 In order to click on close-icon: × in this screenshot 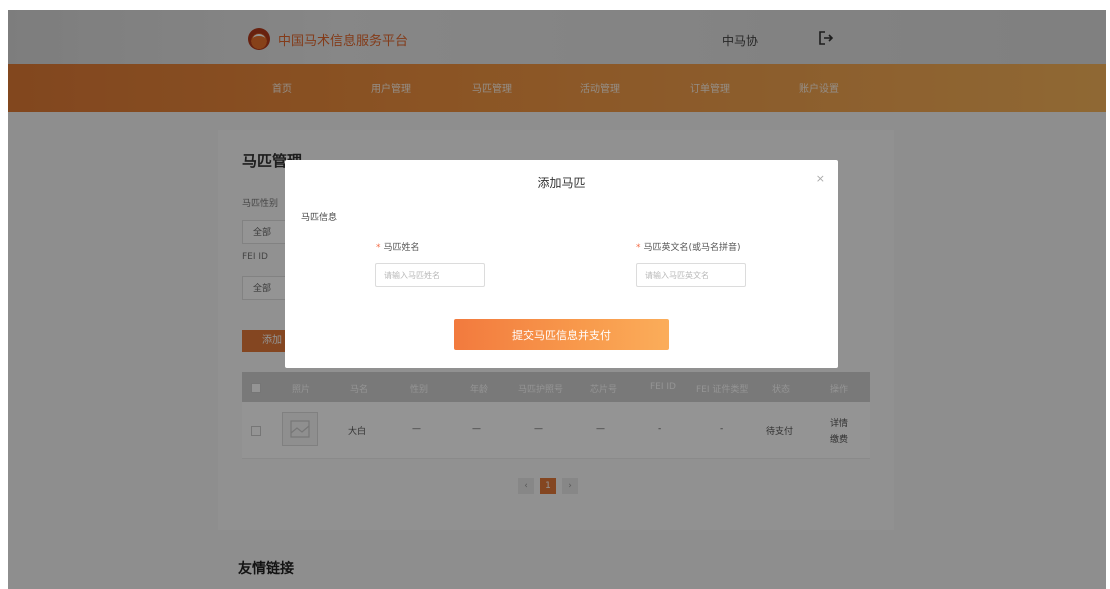, I will do `click(820, 178)`.